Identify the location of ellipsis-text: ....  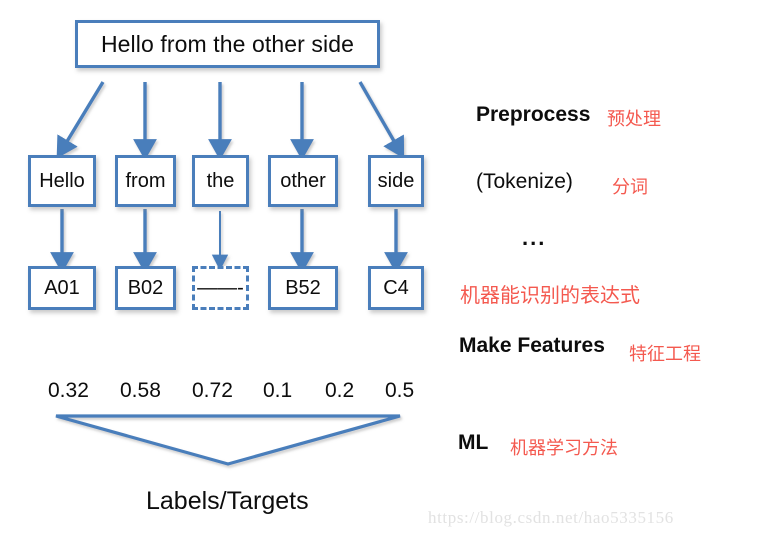
(534, 237).